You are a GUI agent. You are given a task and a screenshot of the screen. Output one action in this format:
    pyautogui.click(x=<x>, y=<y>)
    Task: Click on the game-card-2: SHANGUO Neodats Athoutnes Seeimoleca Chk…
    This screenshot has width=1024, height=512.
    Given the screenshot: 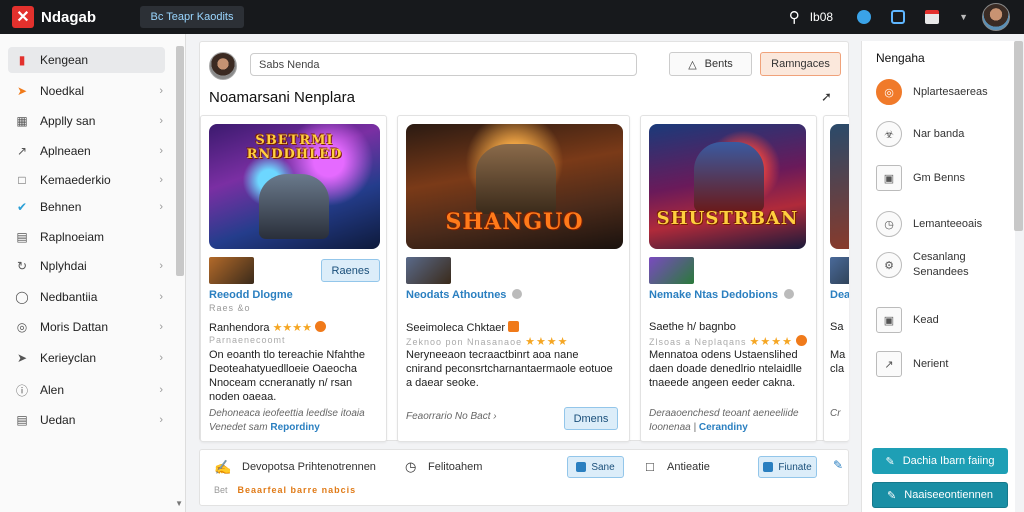 What is the action you would take?
    pyautogui.click(x=513, y=278)
    